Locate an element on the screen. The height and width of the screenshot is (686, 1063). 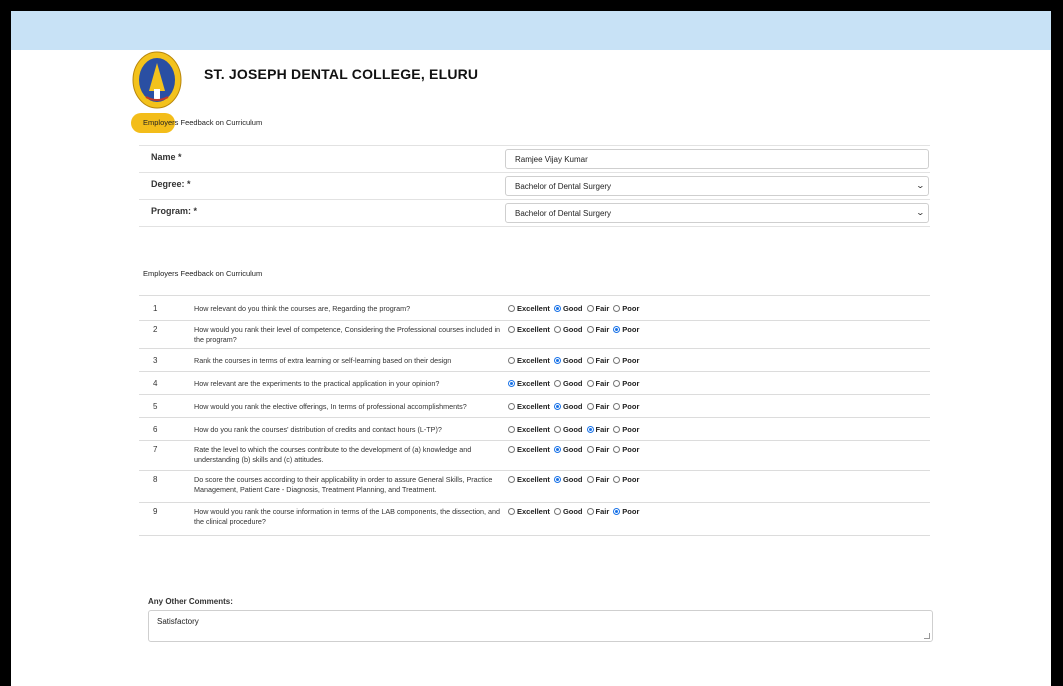
question-number: 7 is located at coordinates (155, 449).